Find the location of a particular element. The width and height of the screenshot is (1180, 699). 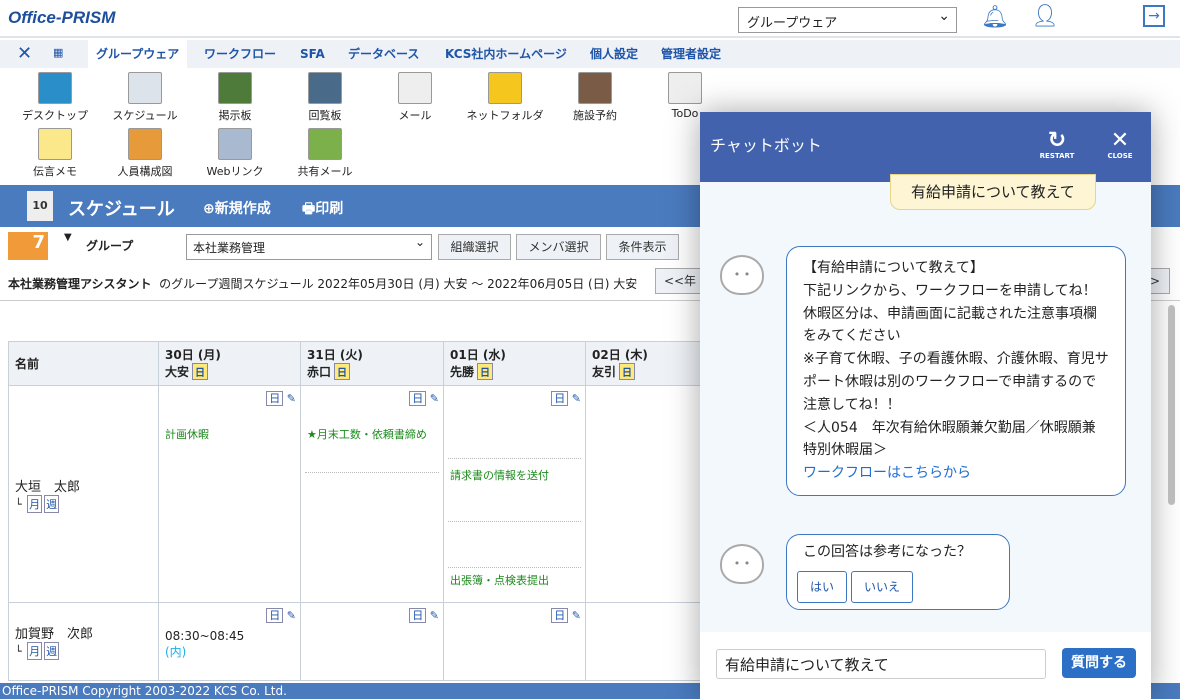

user-icon: 👤︎ is located at coordinates (1045, 16).